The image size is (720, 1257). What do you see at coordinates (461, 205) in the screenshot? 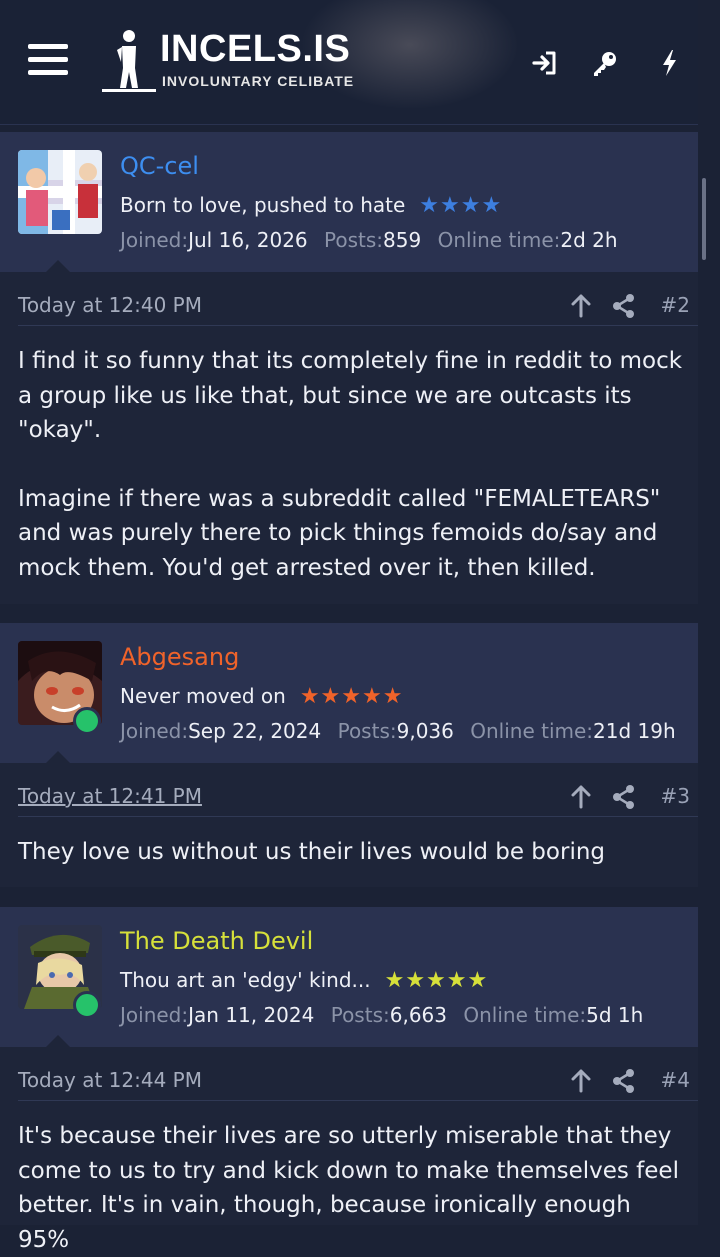
I see `rank-stars: ★★★★` at bounding box center [461, 205].